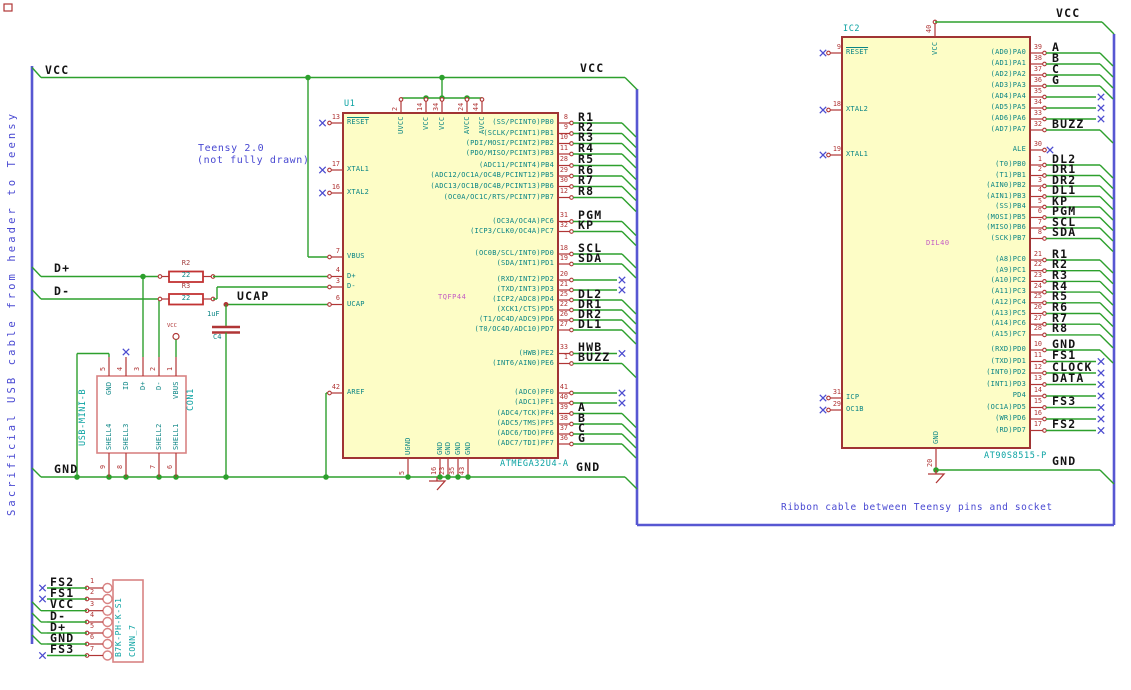 The height and width of the screenshot is (690, 1131). I want to click on pin-name: (T1)PB1, so click(1010, 174).